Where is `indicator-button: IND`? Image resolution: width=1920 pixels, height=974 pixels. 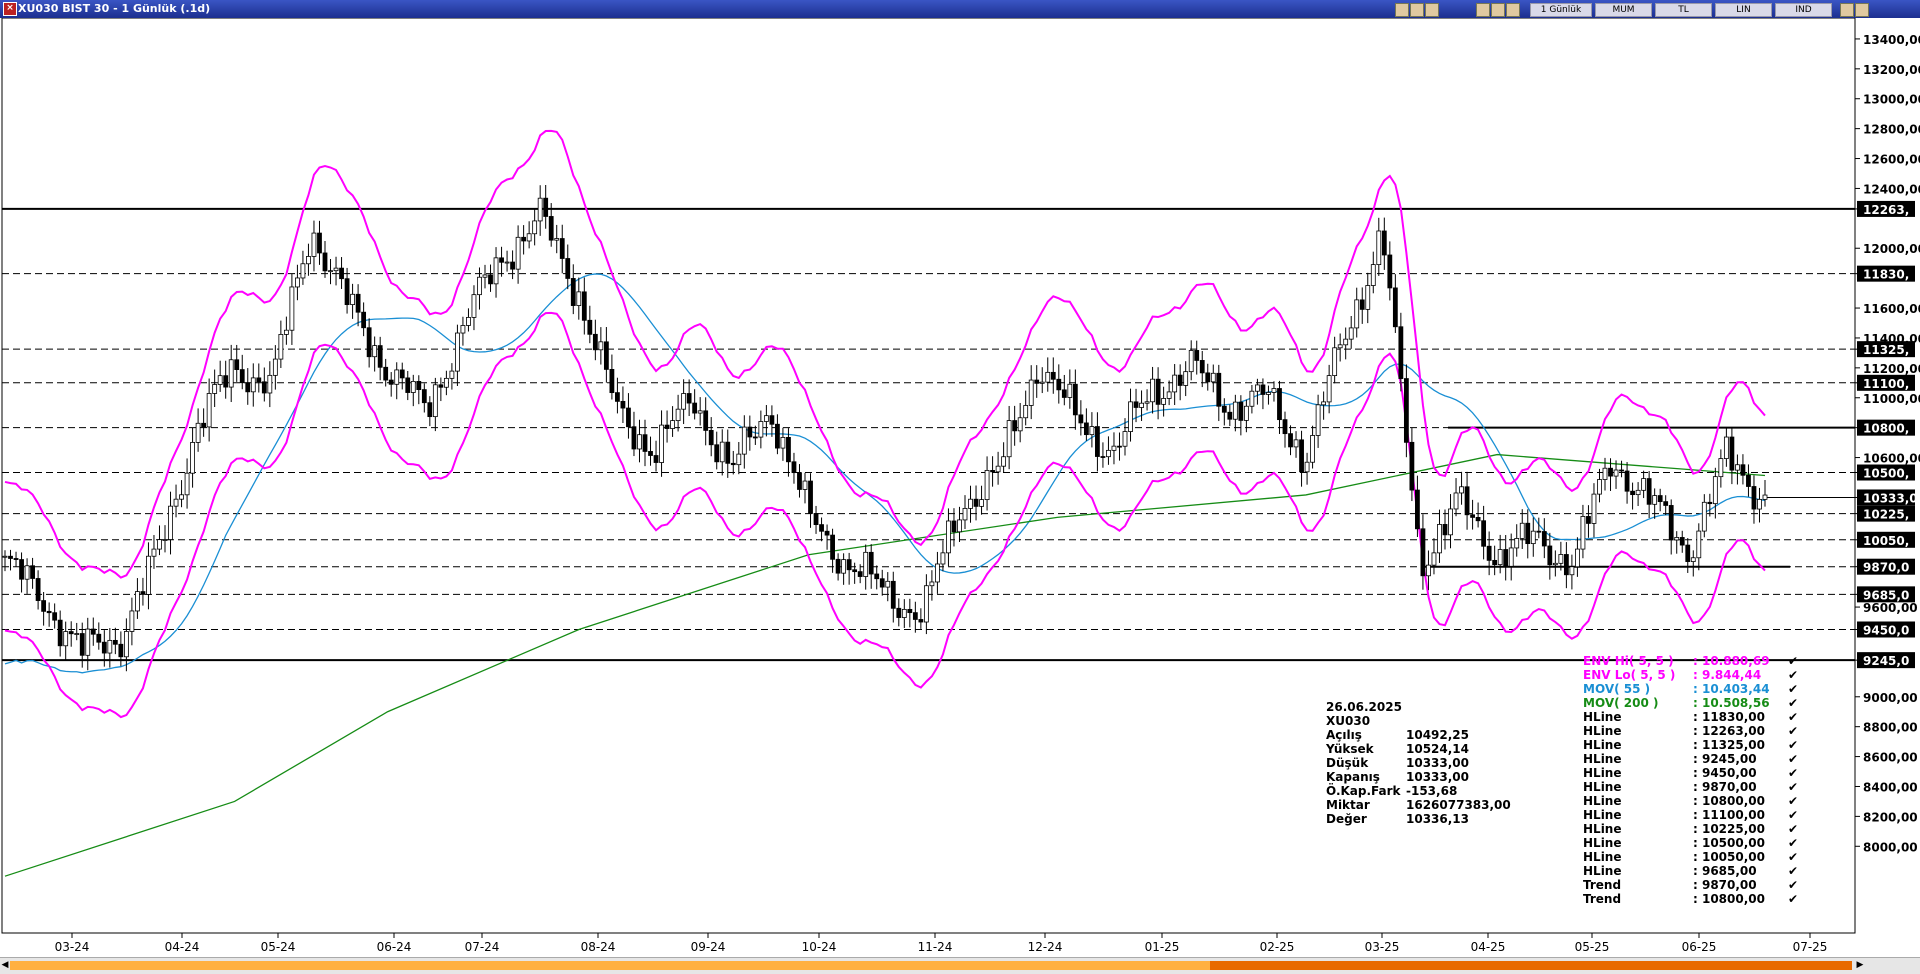 indicator-button: IND is located at coordinates (1803, 10).